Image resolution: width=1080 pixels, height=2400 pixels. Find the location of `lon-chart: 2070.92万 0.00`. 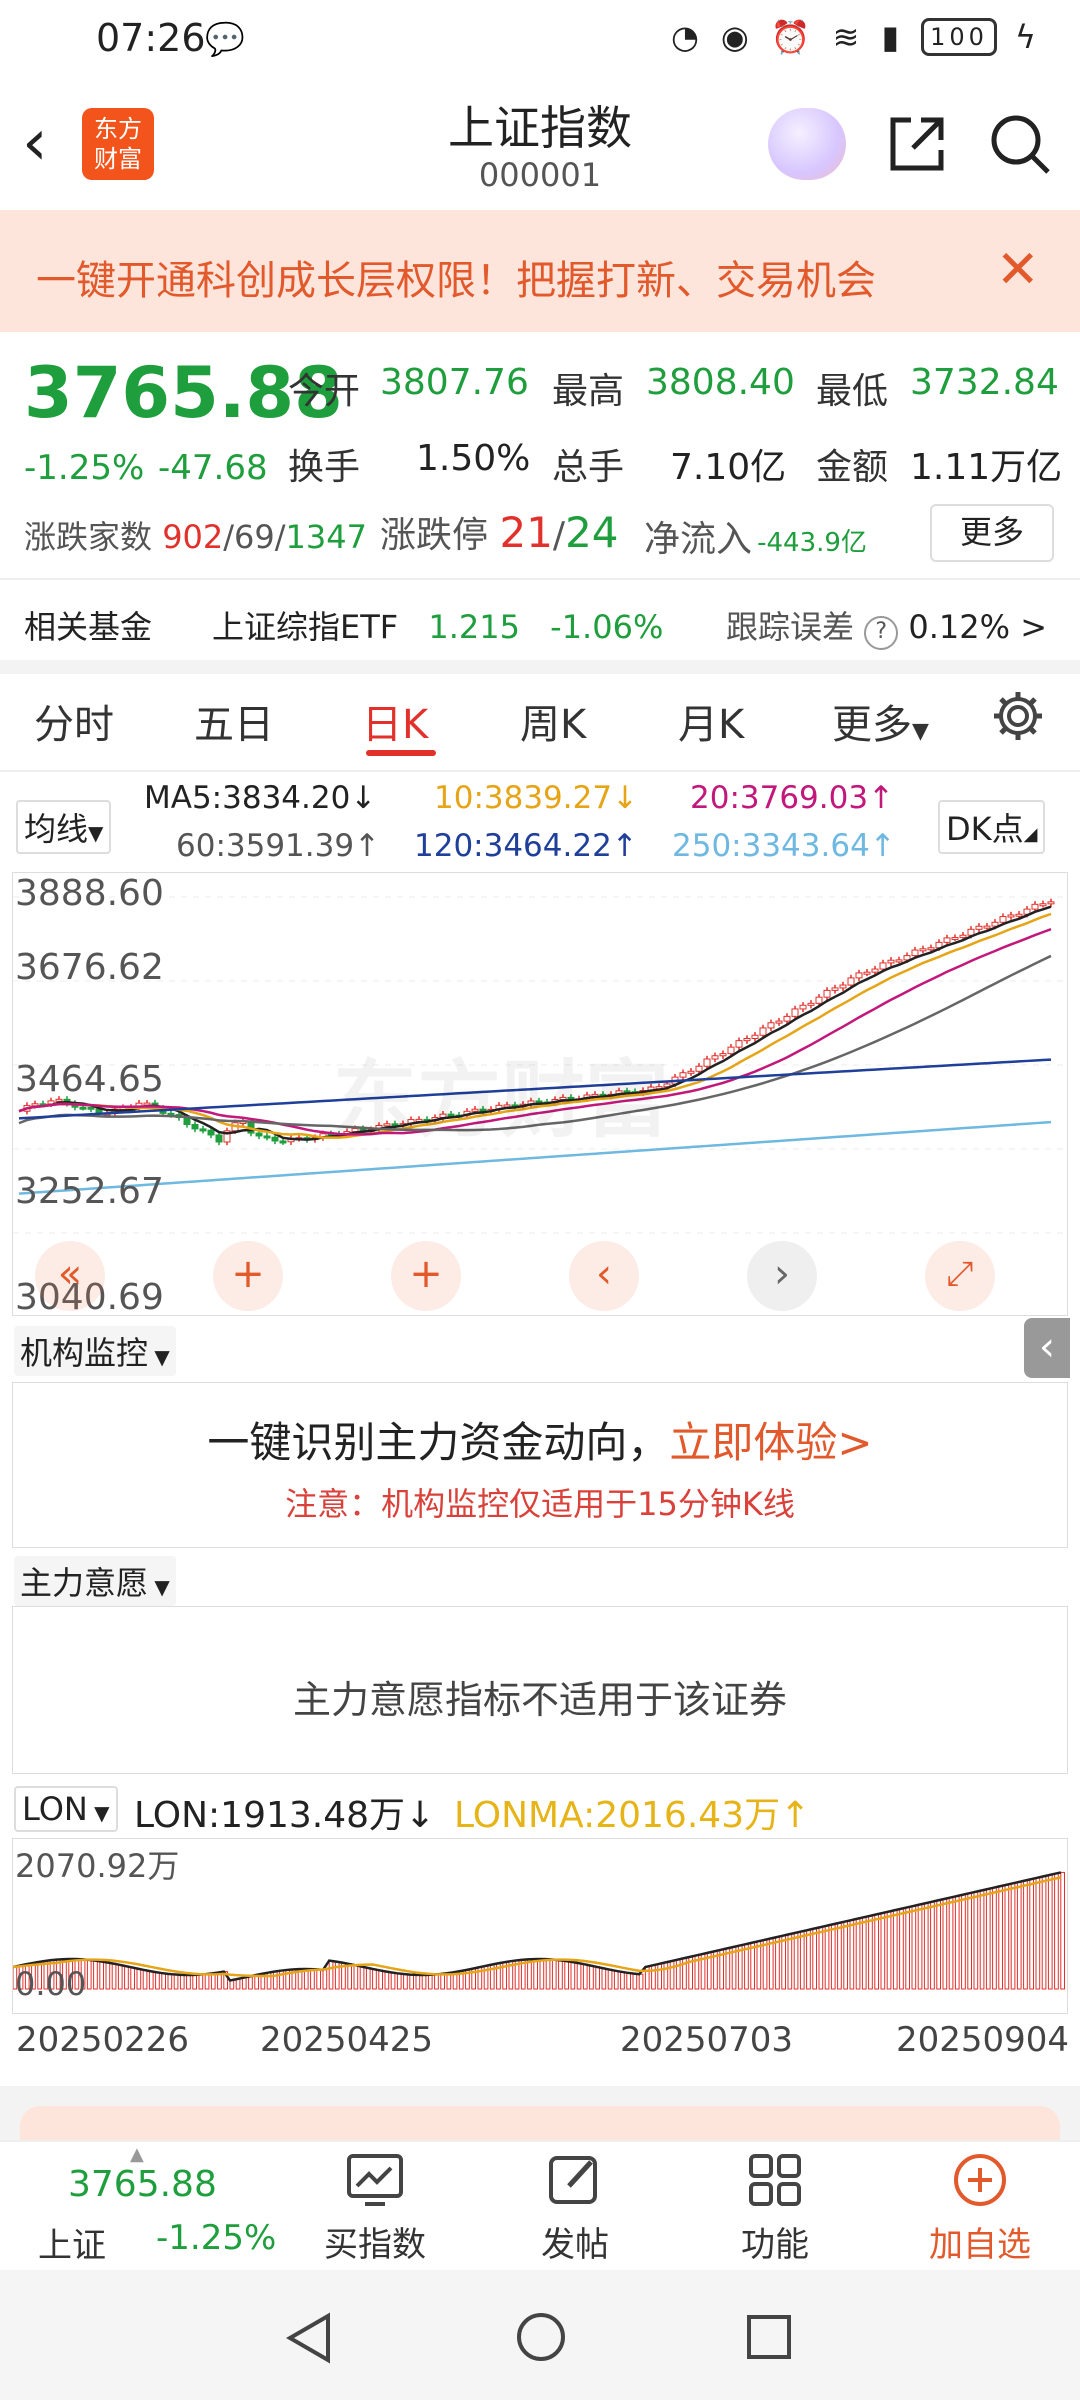

lon-chart: 2070.92万 0.00 is located at coordinates (540, 1926).